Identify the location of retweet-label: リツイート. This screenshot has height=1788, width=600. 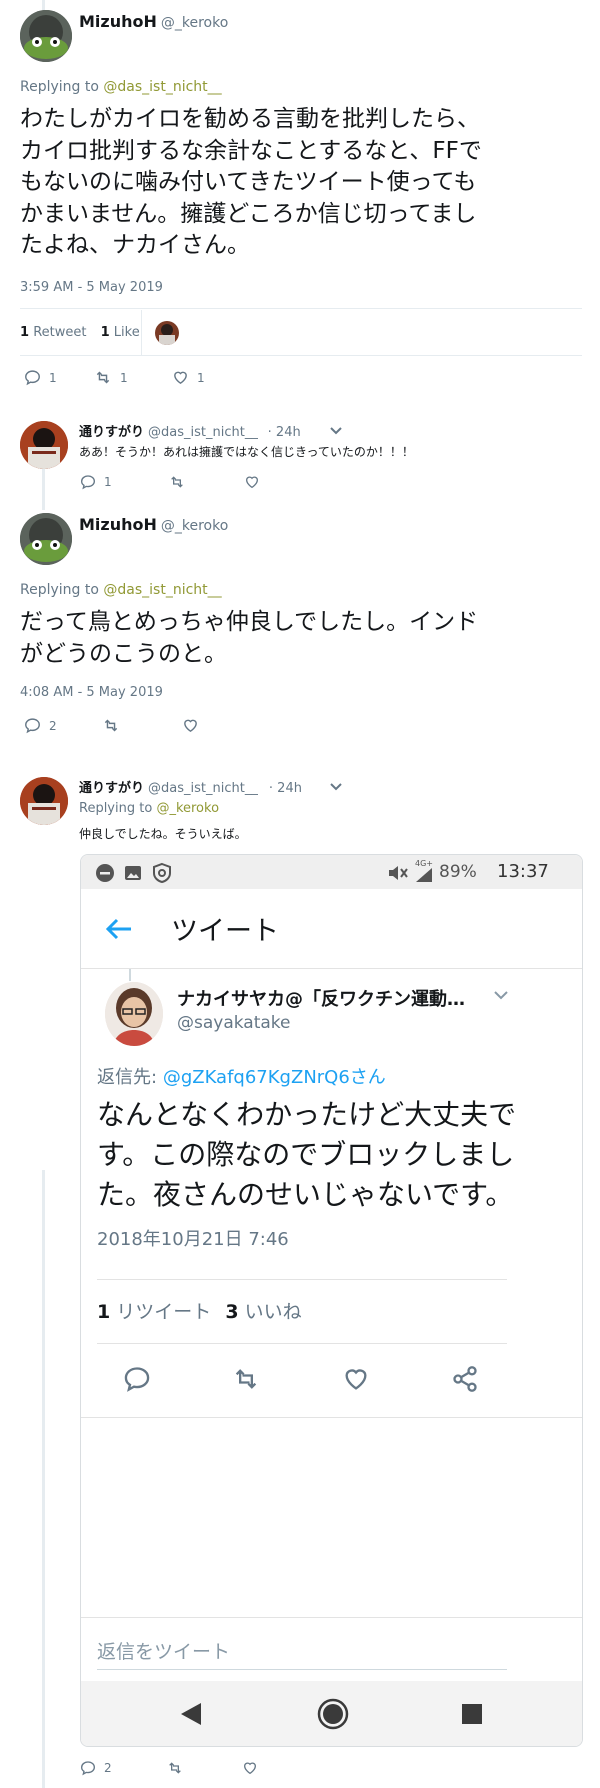
(163, 1312).